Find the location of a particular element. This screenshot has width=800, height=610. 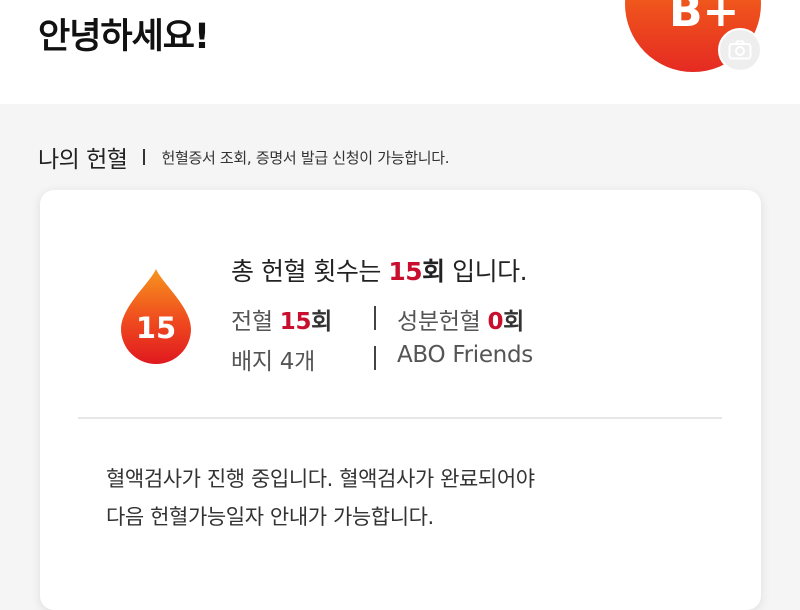

blood-drop-badge: 15 is located at coordinates (156, 316).